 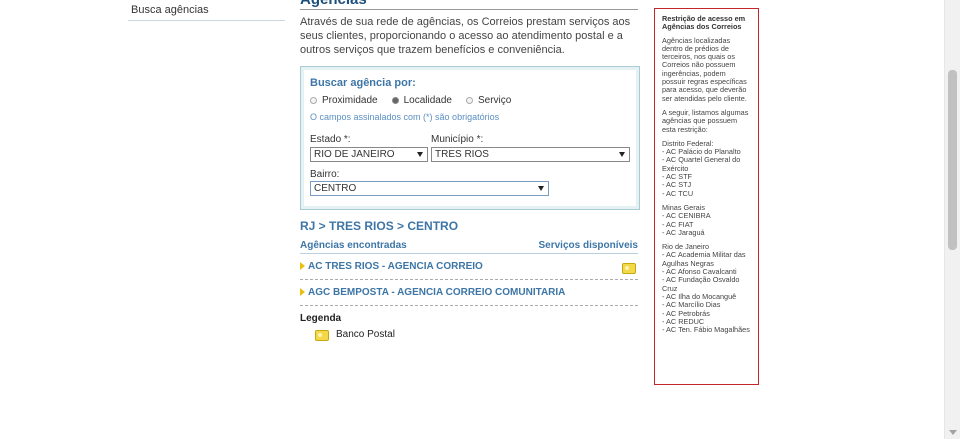 What do you see at coordinates (706, 330) in the screenshot?
I see `list-item: - AC Ten. Fábio Magalhães` at bounding box center [706, 330].